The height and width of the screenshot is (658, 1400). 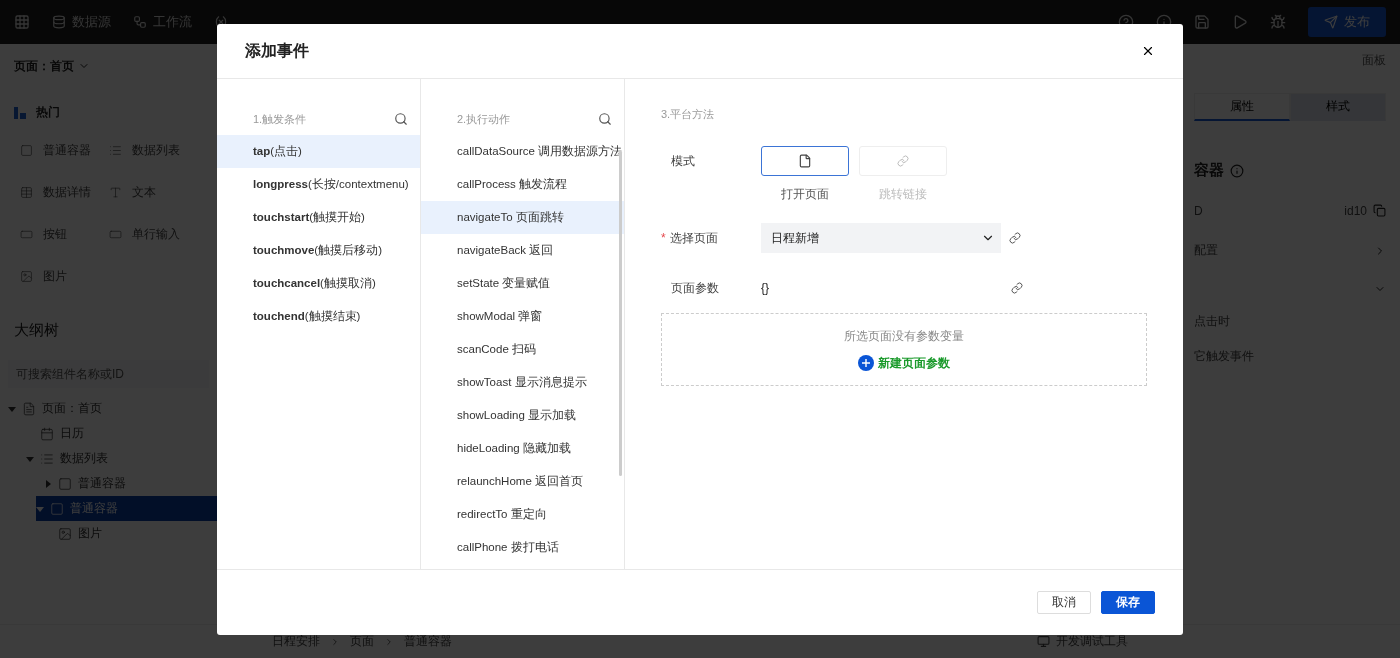 I want to click on action-item: navigateBack 返回, so click(x=522, y=250).